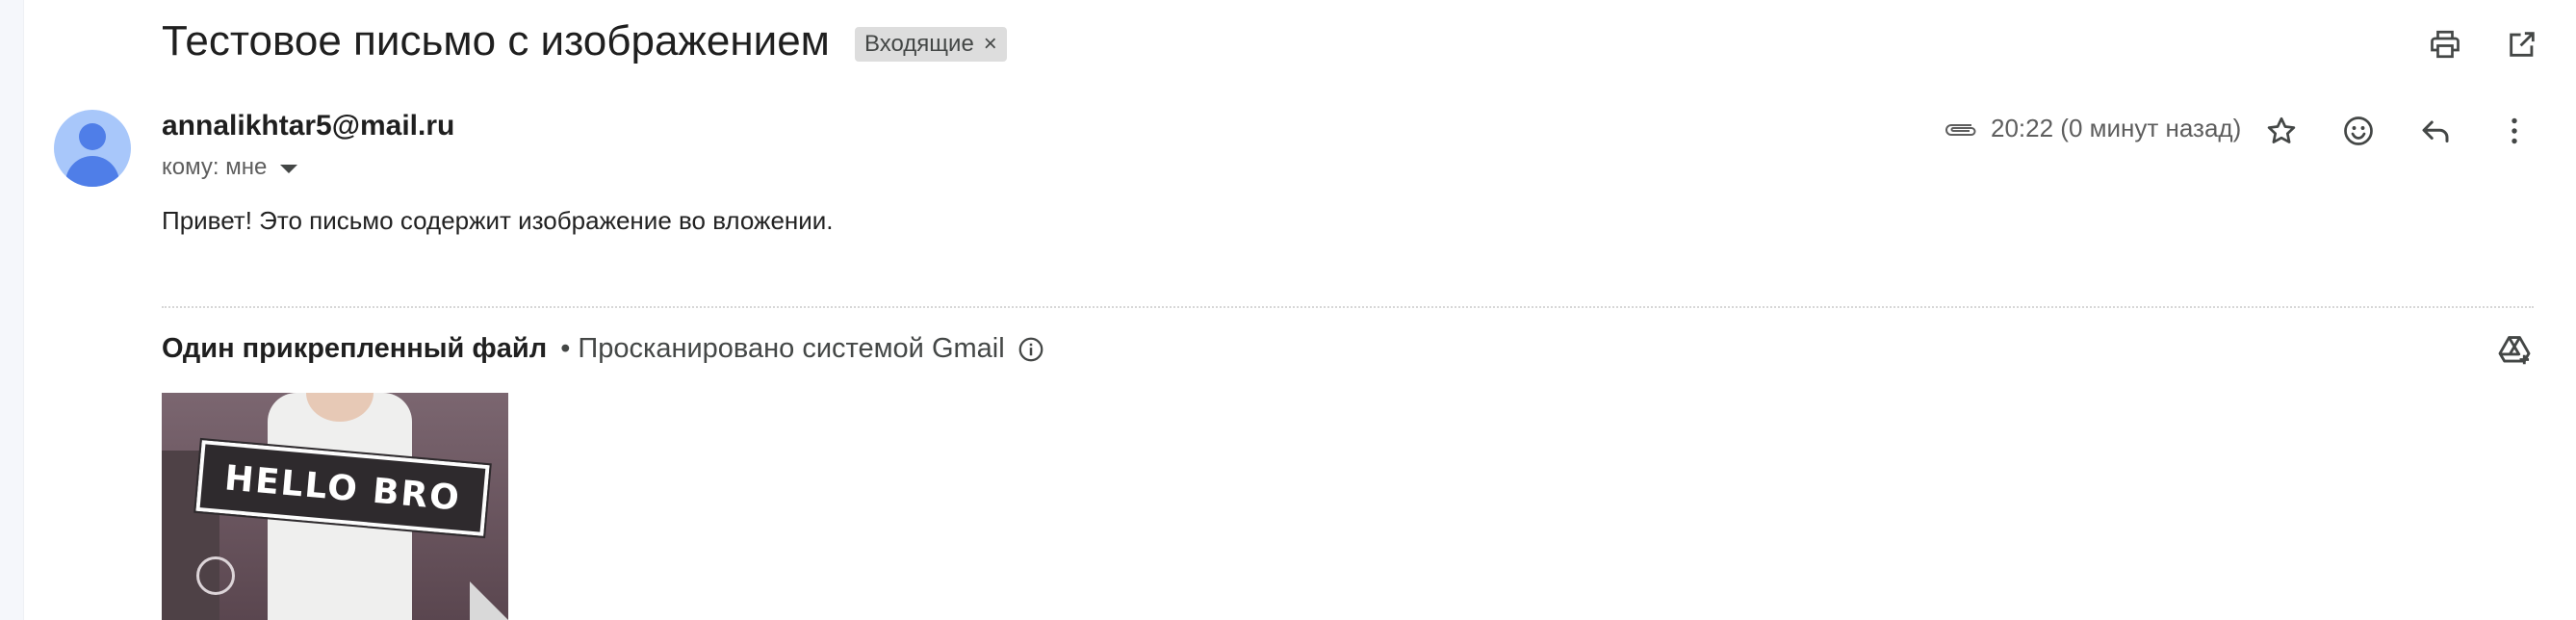  What do you see at coordinates (2522, 44) in the screenshot?
I see `open-in-new-icon` at bounding box center [2522, 44].